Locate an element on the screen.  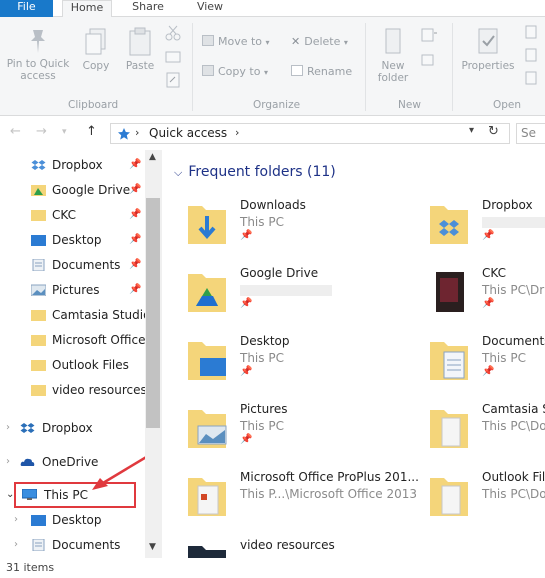
new-folder-button: New folder is located at coordinates (393, 55).